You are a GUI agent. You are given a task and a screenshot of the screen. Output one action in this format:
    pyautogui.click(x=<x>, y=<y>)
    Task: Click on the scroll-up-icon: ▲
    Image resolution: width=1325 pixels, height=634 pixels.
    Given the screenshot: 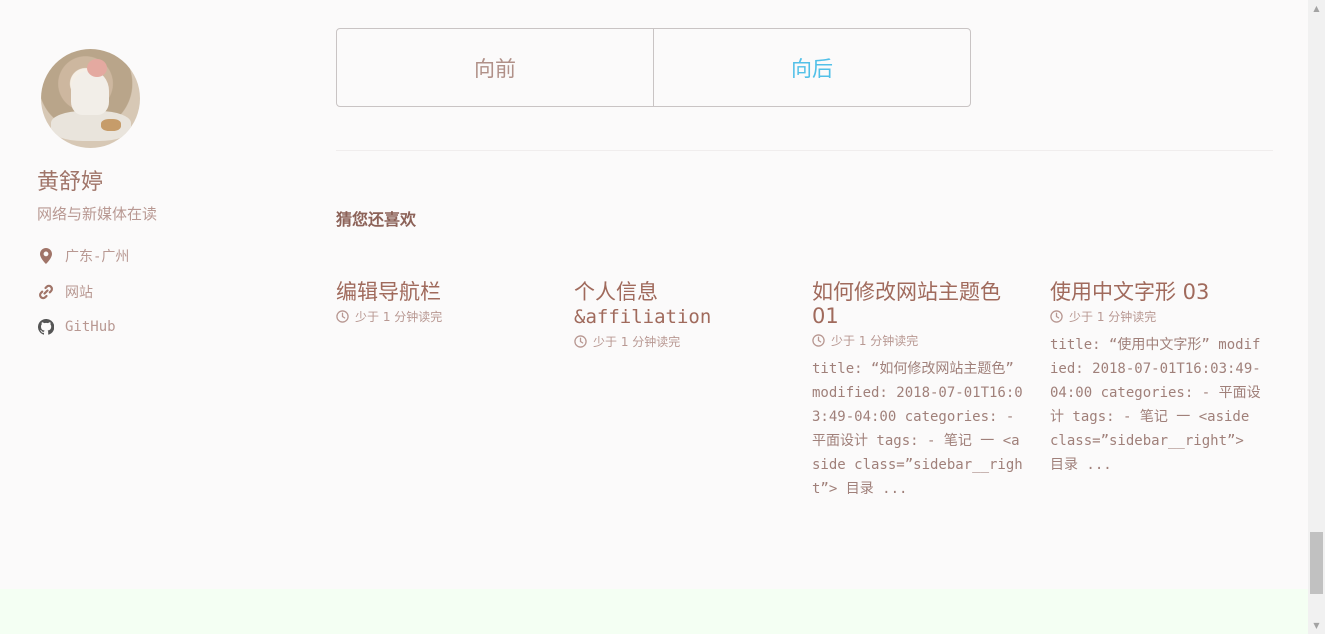 What is the action you would take?
    pyautogui.click(x=1316, y=8)
    